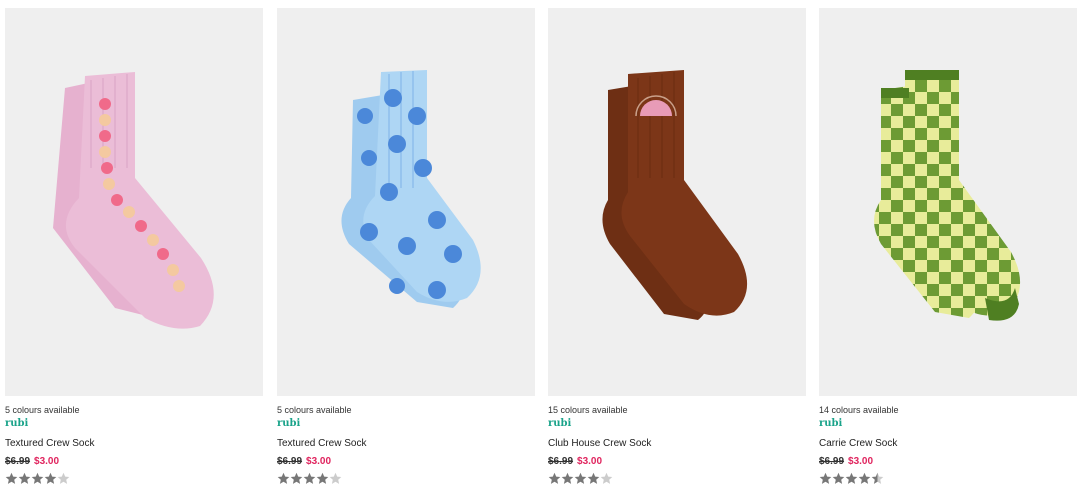 The height and width of the screenshot is (494, 1080). I want to click on star-half-icon, so click(877, 478).